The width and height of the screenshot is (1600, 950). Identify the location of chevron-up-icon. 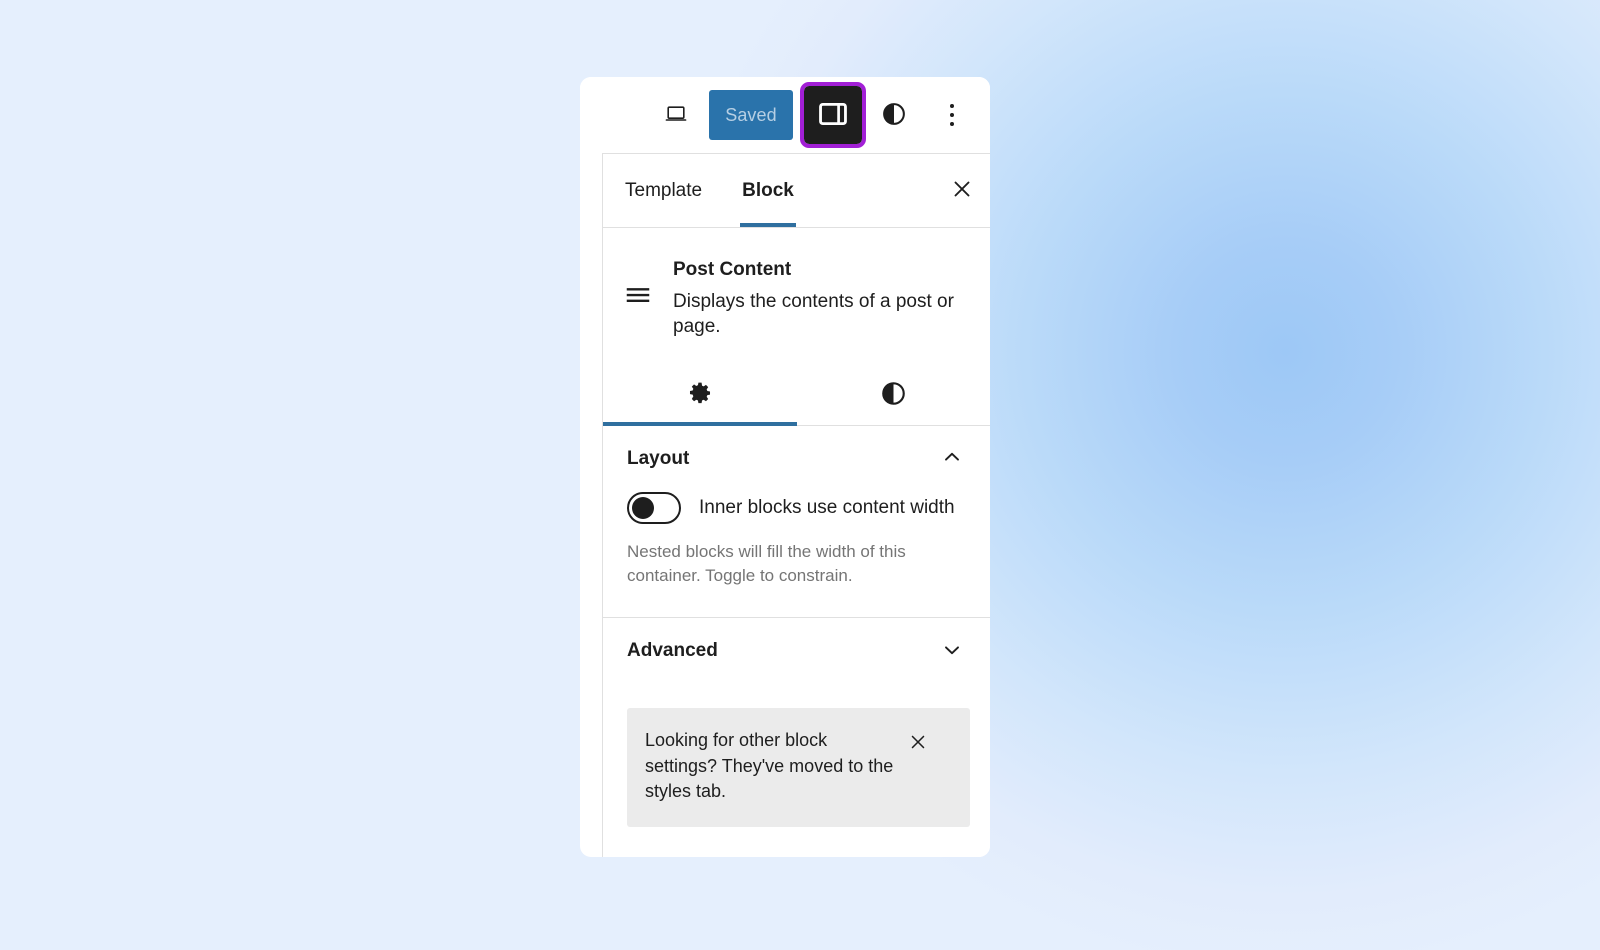
(952, 458).